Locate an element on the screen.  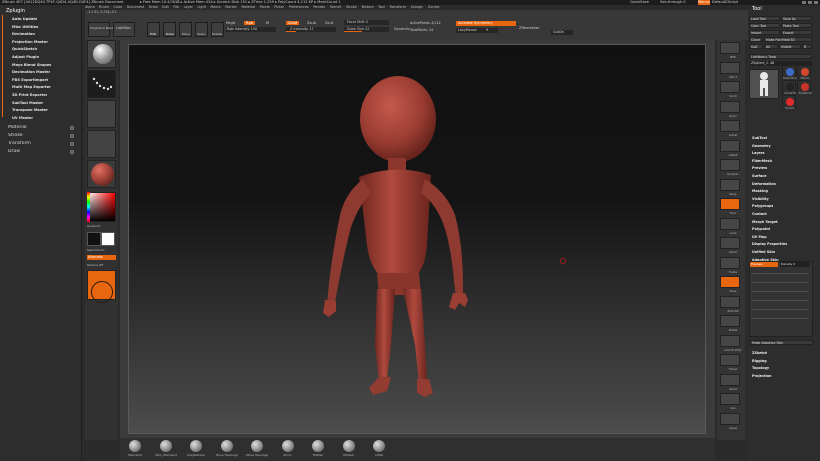
switch-color-button: SwitchColor is located at coordinates (96, 250).